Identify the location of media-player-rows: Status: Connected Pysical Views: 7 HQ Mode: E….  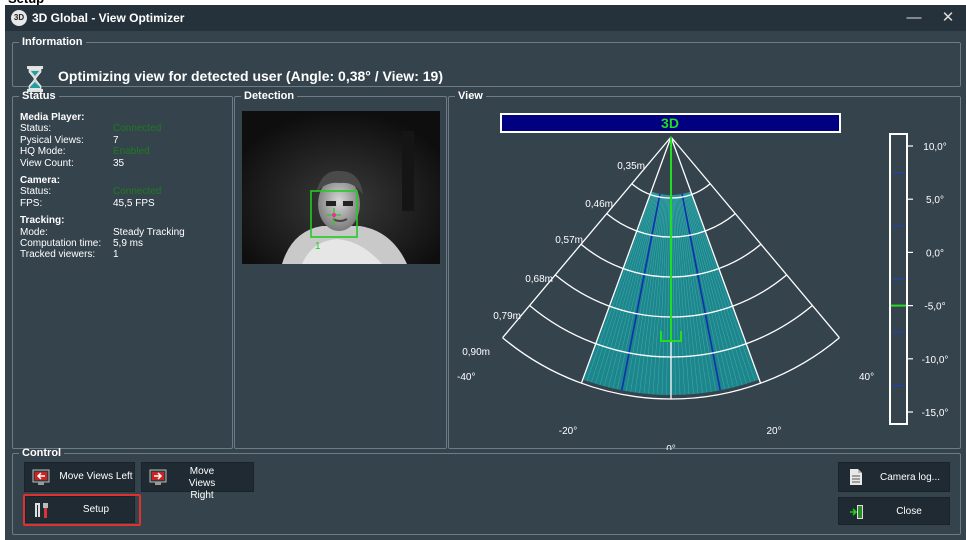
(120, 146).